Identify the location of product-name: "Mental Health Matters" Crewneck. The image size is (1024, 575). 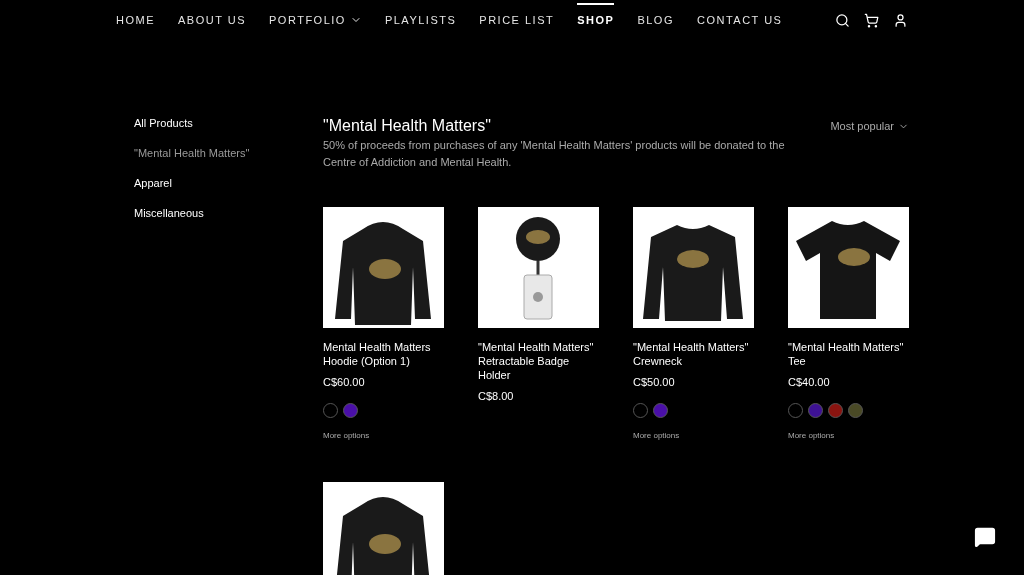
(693, 354).